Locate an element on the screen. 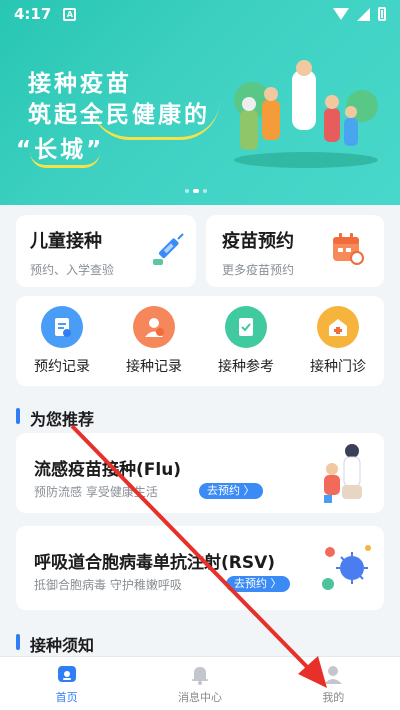 This screenshot has width=400, height=710. quick-vaccination-record: 接种记录 is located at coordinates (154, 341).